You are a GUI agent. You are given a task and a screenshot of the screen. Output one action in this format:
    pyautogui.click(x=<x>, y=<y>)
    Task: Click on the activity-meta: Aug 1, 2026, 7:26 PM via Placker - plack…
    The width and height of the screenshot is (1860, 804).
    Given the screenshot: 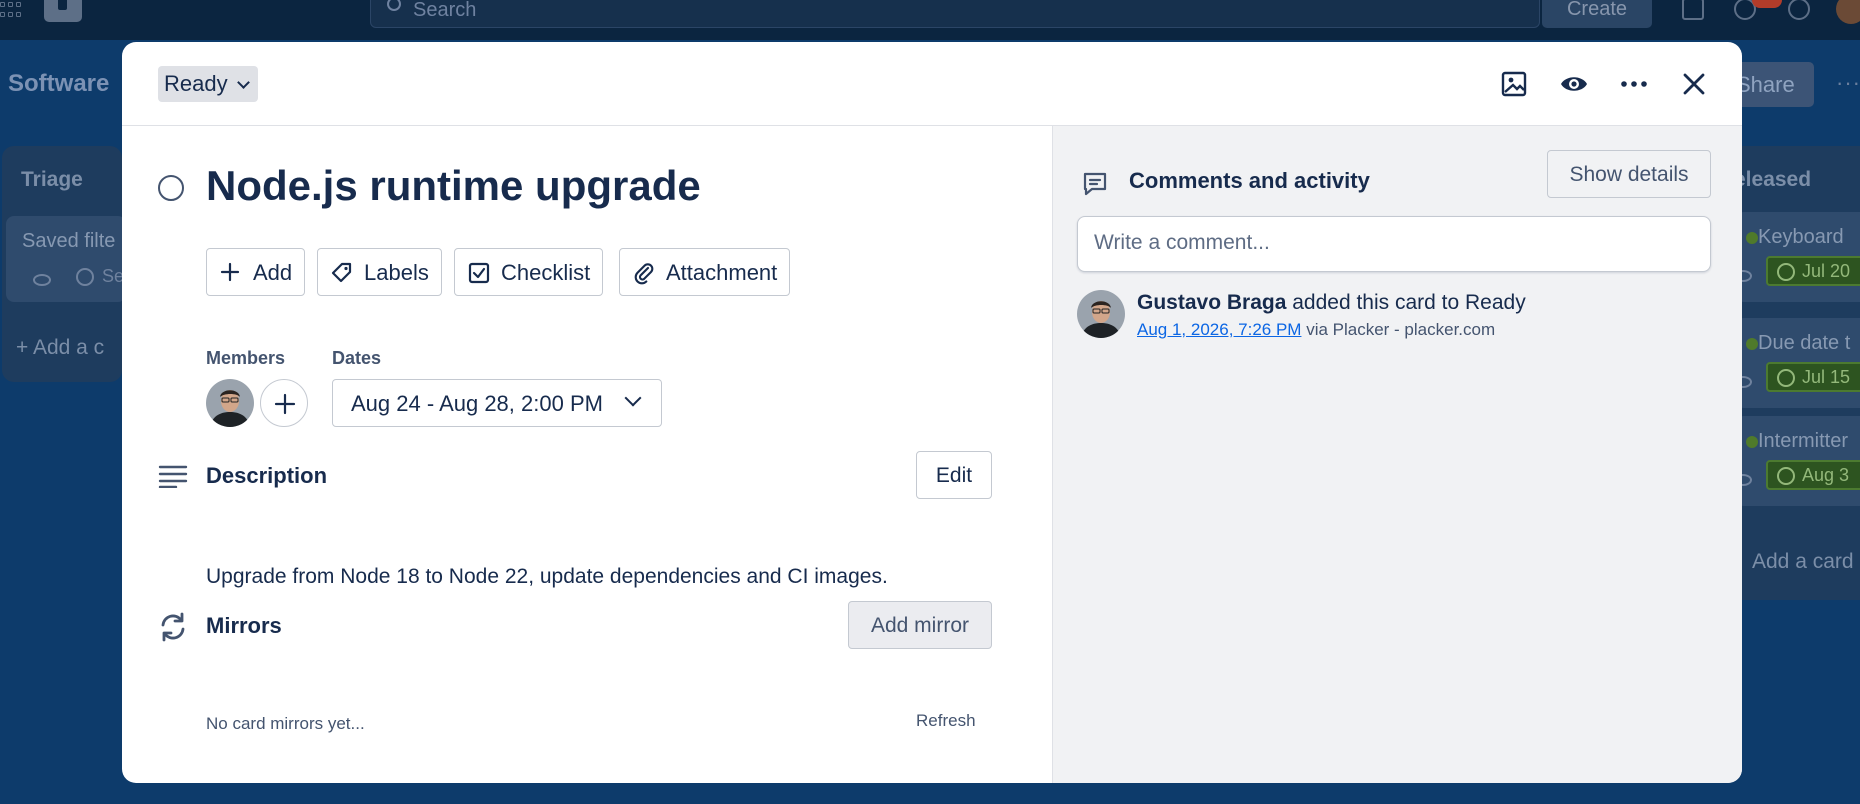 What is the action you would take?
    pyautogui.click(x=1316, y=330)
    